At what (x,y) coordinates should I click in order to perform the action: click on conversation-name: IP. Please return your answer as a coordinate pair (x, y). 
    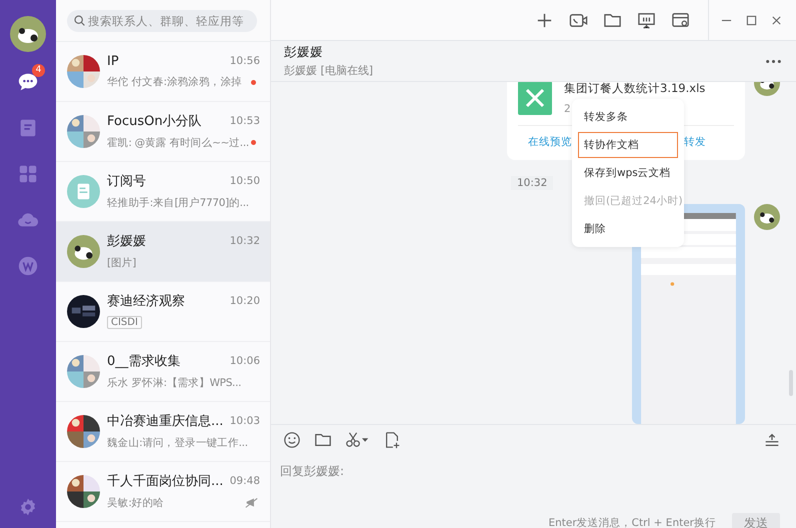
    Looking at the image, I should click on (113, 61).